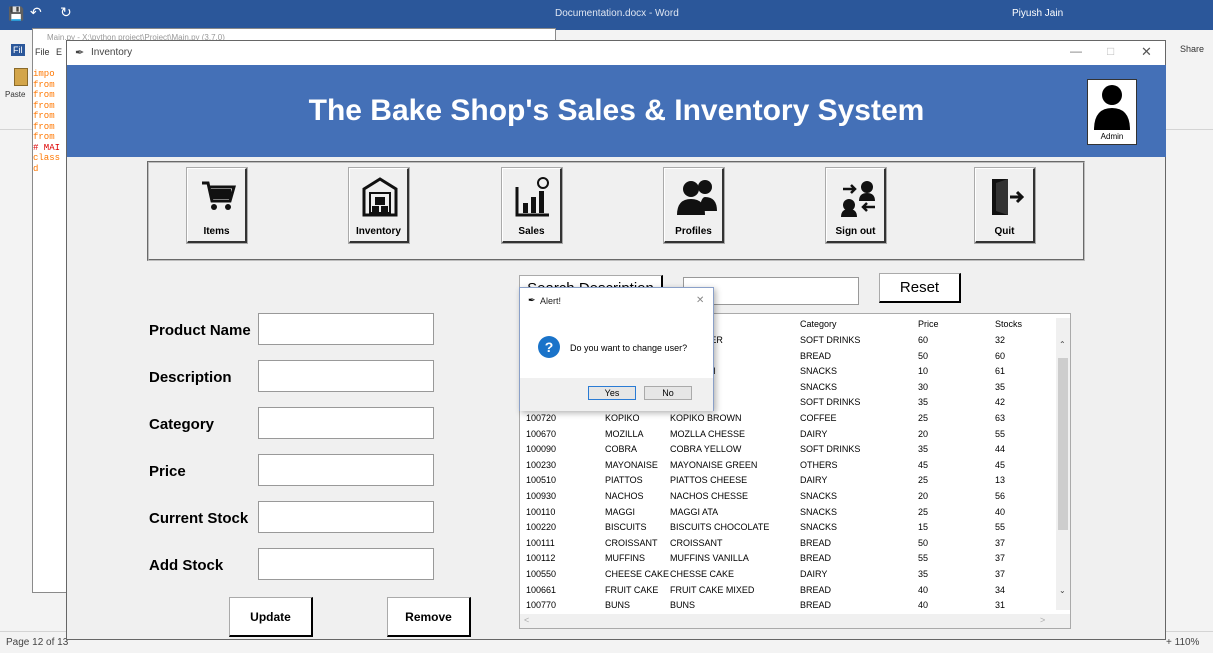  Describe the element at coordinates (923, 433) in the screenshot. I see `table-cell: 20` at that location.